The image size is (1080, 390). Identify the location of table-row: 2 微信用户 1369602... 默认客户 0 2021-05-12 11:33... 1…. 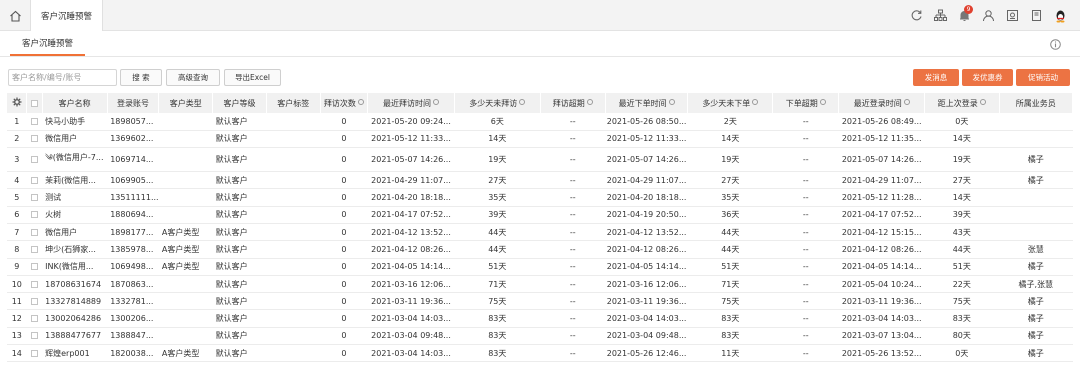
(540, 139).